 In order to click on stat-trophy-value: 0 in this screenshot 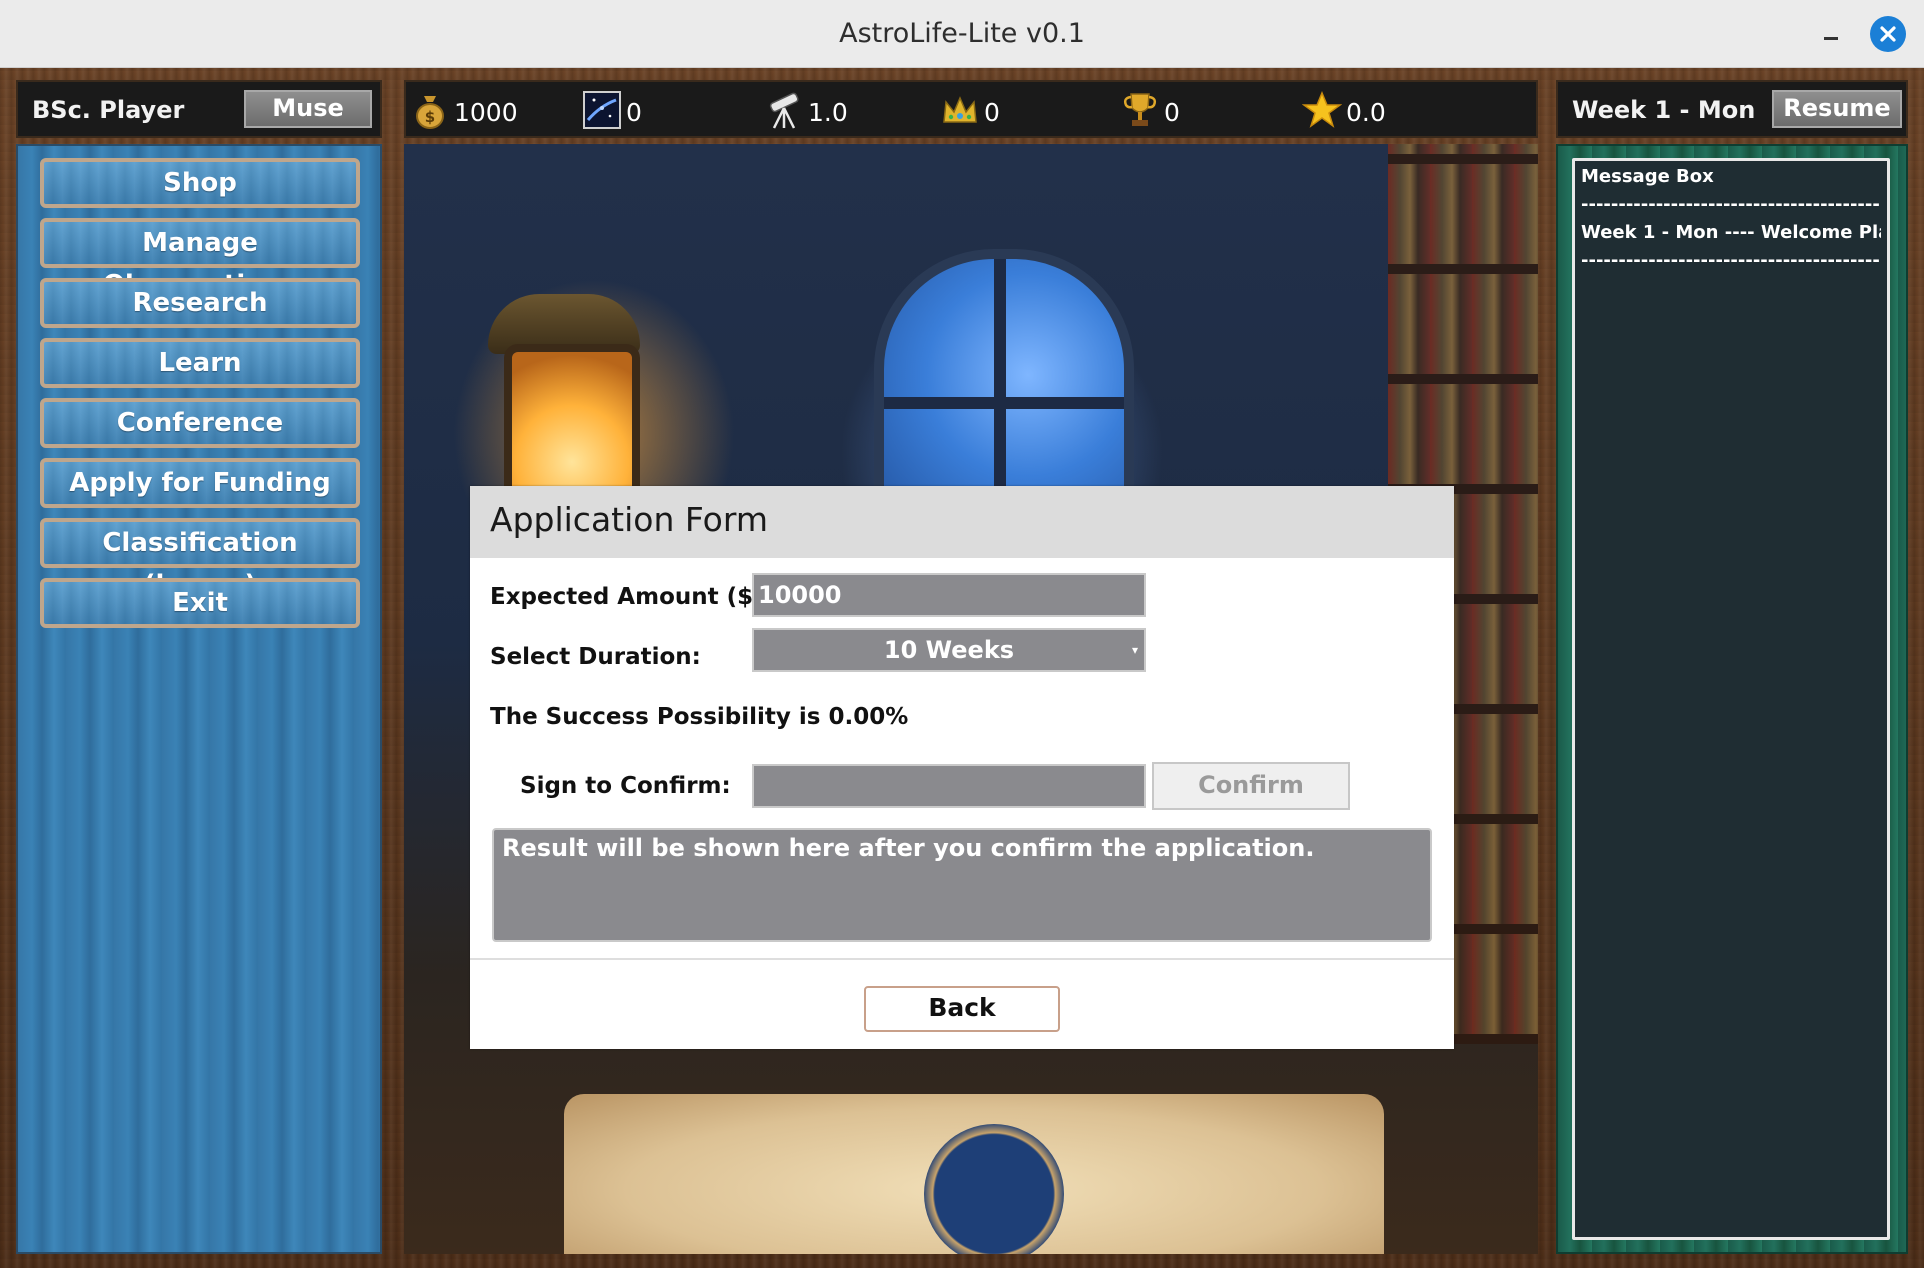, I will do `click(1172, 112)`.